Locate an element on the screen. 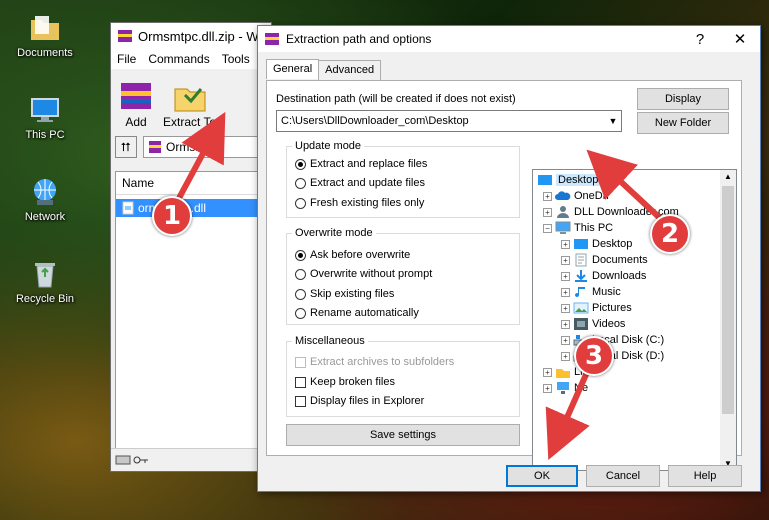 The height and width of the screenshot is (520, 769). arrow-to-ok is located at coordinates (568, 414).